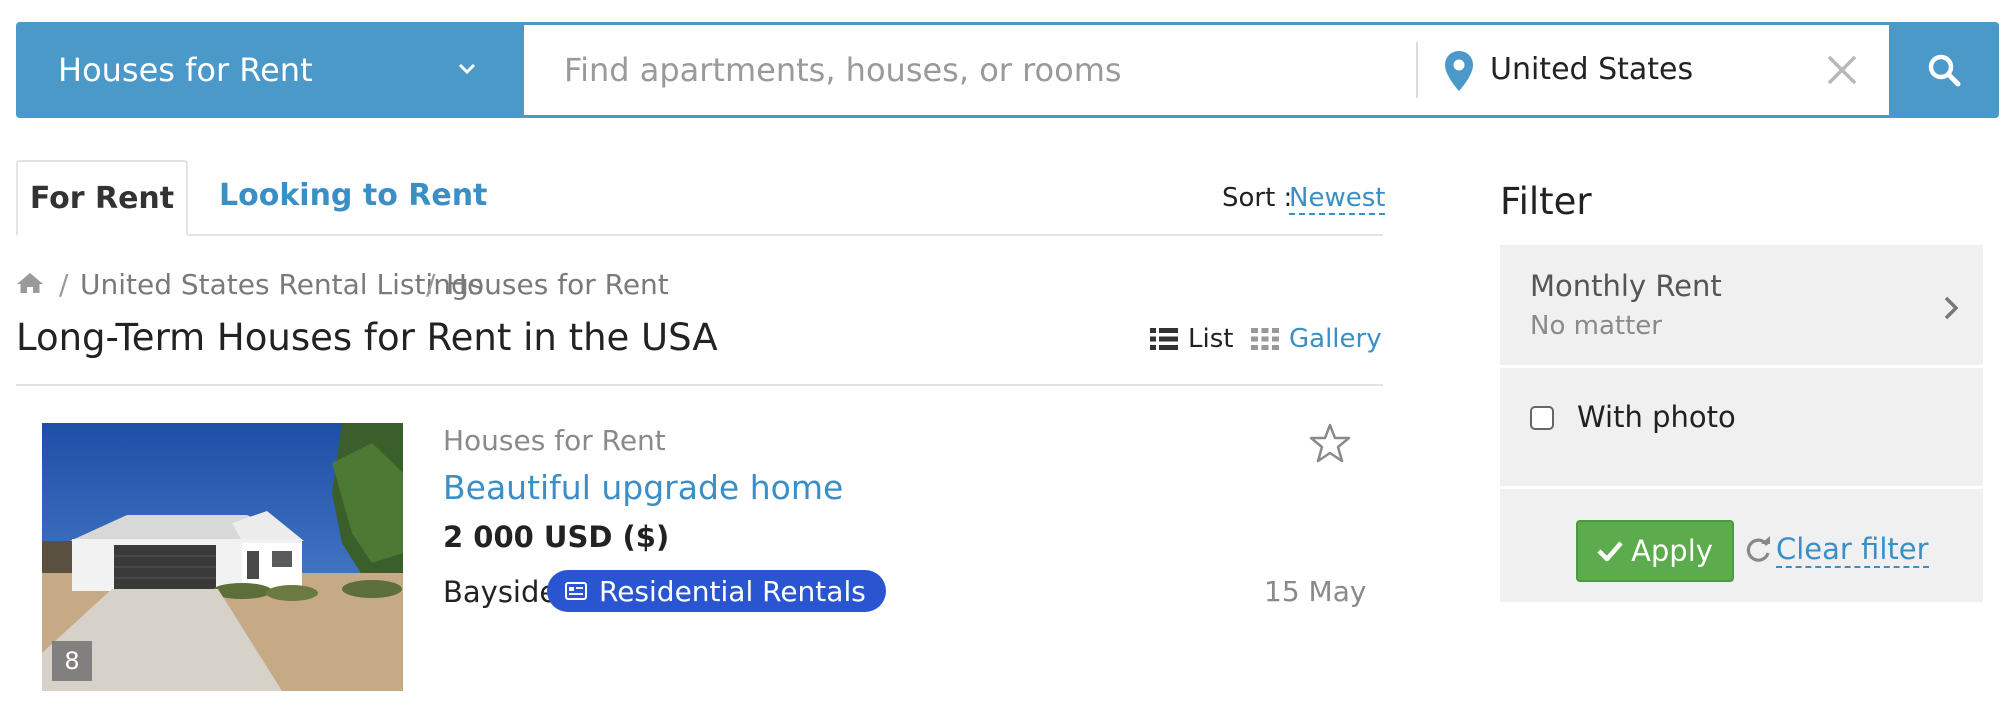 The width and height of the screenshot is (2002, 712). I want to click on sort-dropdown: Newest, so click(1337, 199).